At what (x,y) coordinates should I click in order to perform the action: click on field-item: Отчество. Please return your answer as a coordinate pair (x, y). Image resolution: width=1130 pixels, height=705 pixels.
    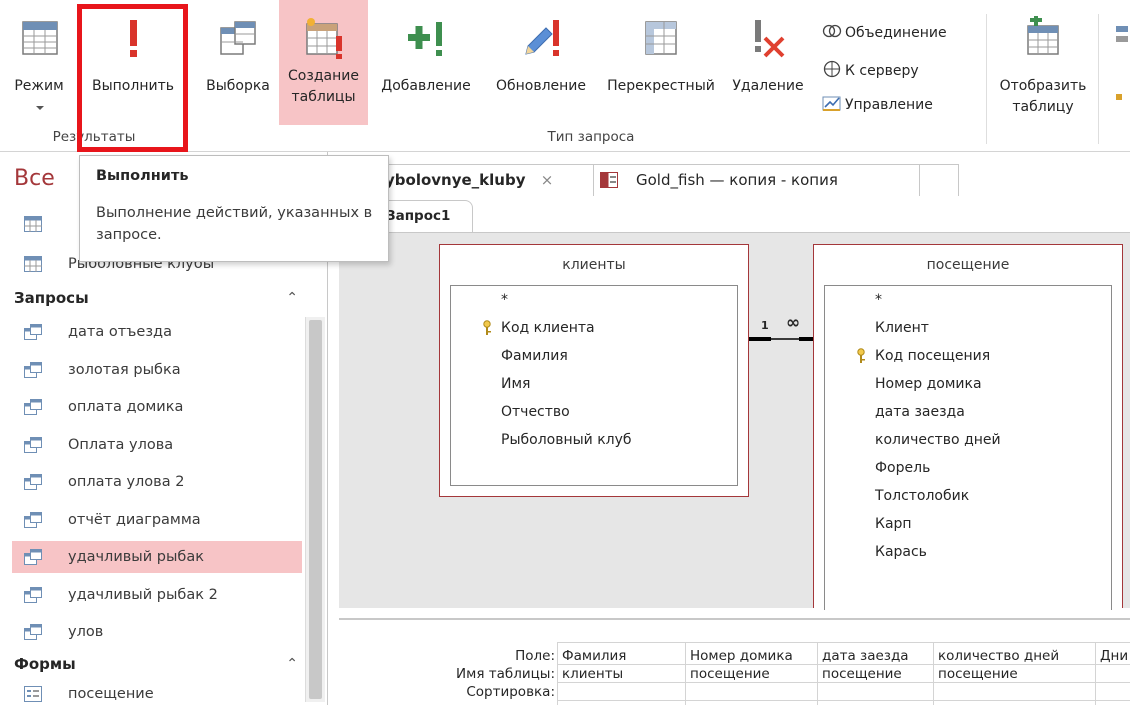
    Looking at the image, I should click on (535, 412).